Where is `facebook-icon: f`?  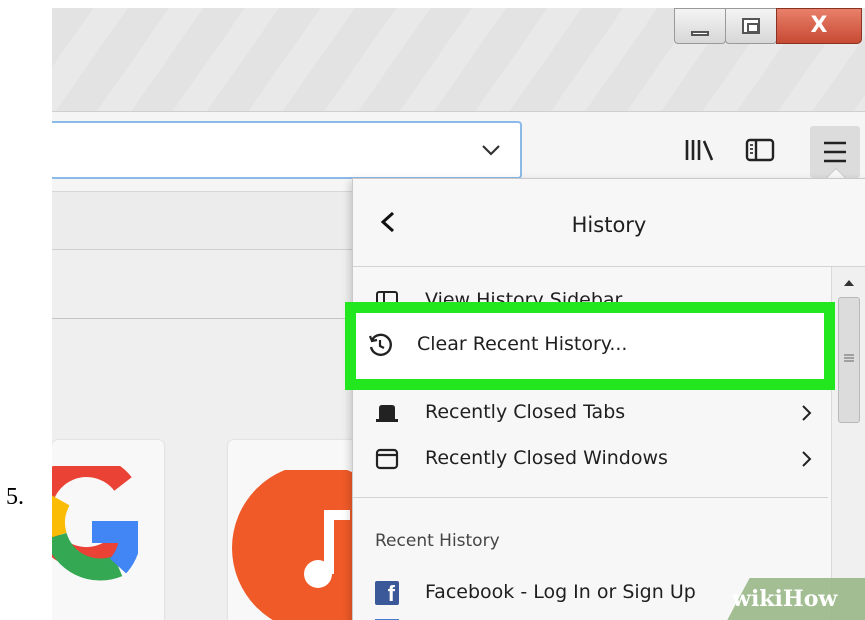 facebook-icon: f is located at coordinates (387, 593).